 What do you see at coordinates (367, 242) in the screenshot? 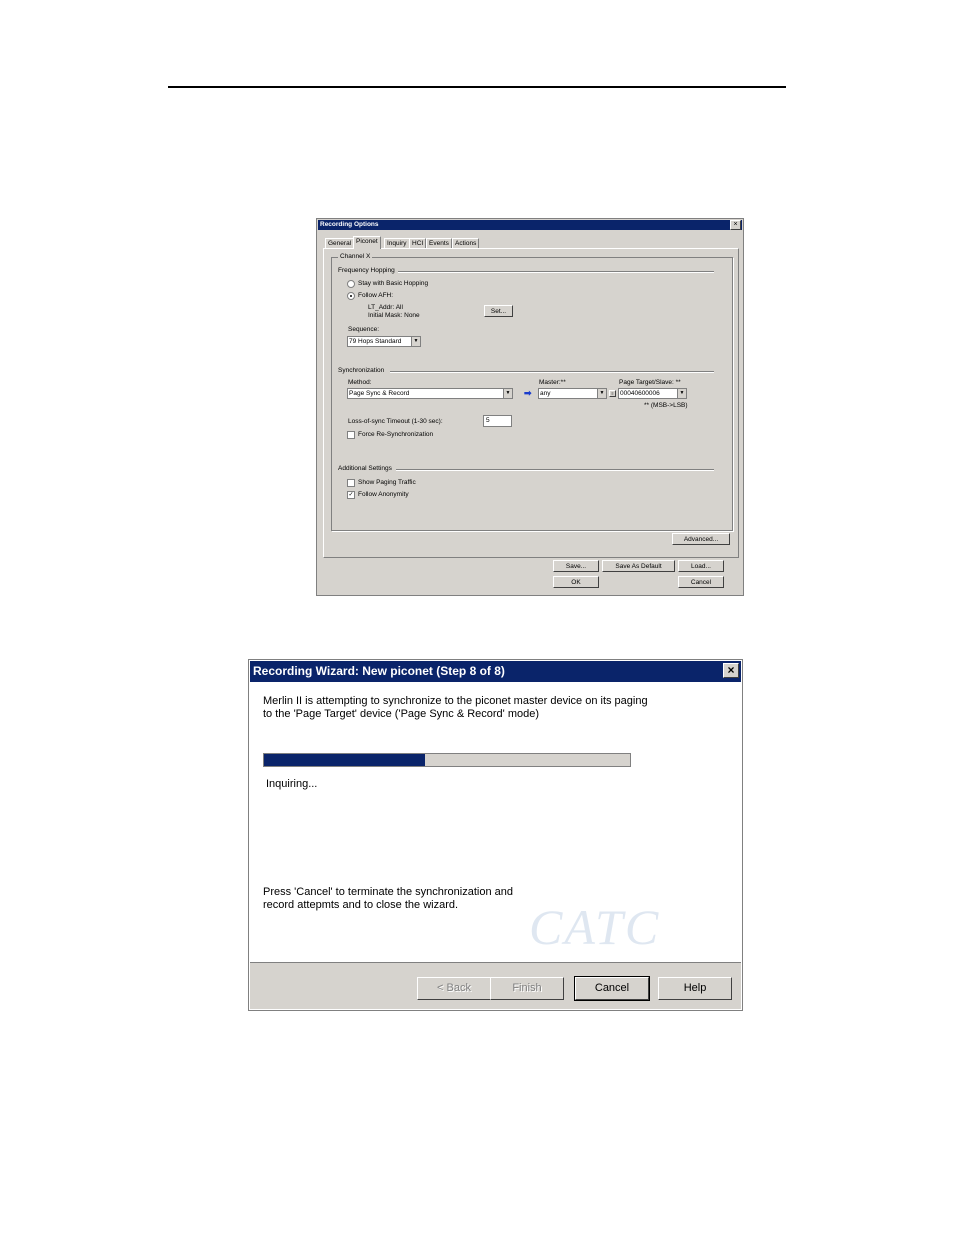
I see `tab-piconet: Piconet` at bounding box center [367, 242].